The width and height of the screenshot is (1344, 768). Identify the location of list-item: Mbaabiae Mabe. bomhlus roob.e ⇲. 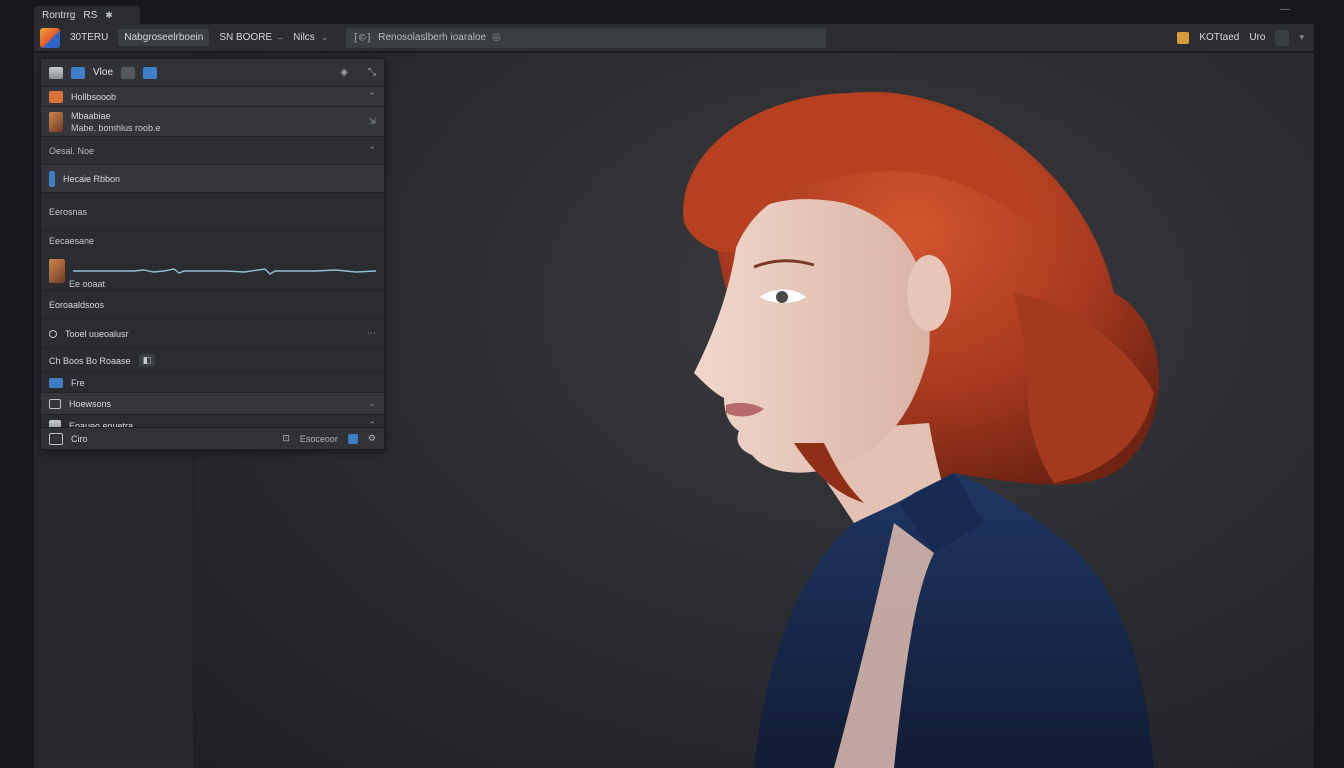
(212, 122).